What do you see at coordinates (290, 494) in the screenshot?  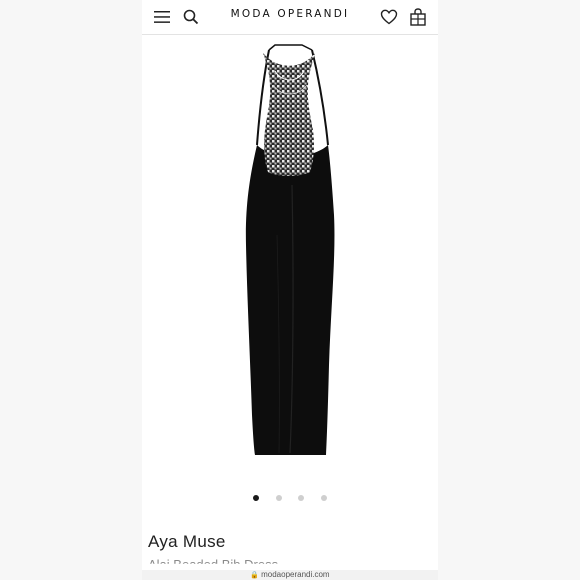 I see `carousel-indicators` at bounding box center [290, 494].